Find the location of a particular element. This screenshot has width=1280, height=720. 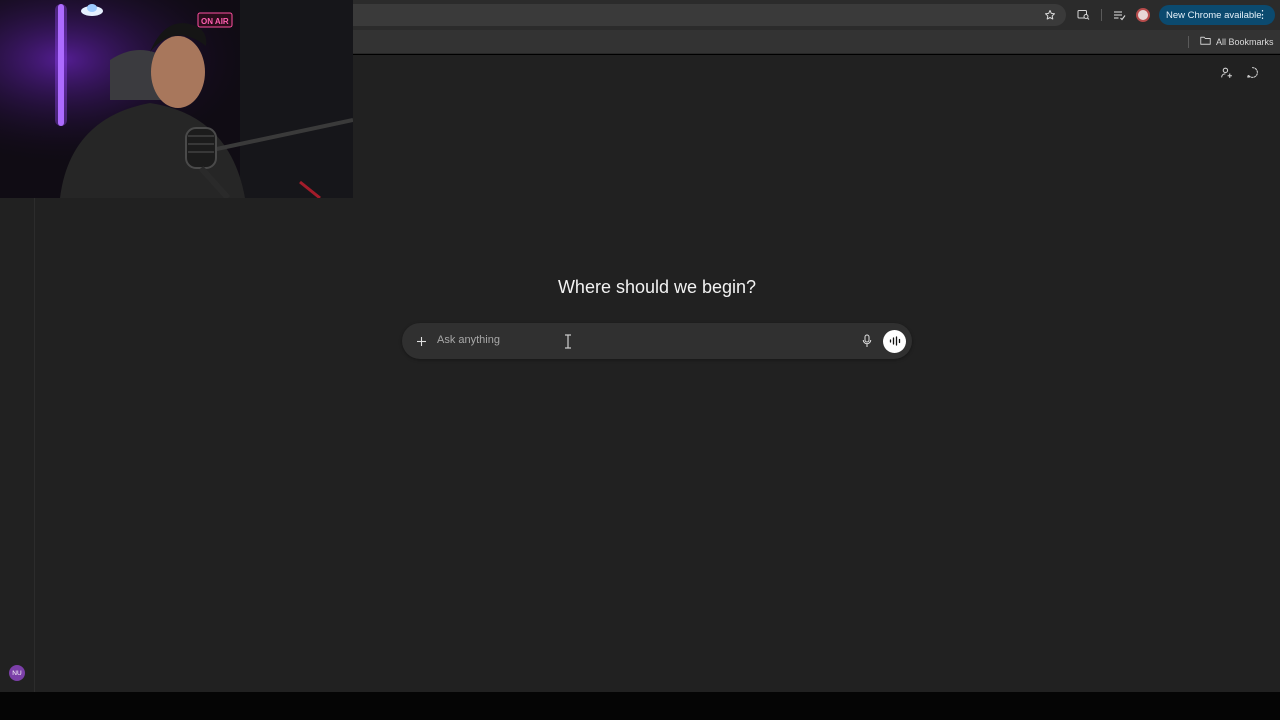

folder-icon is located at coordinates (1205, 41).